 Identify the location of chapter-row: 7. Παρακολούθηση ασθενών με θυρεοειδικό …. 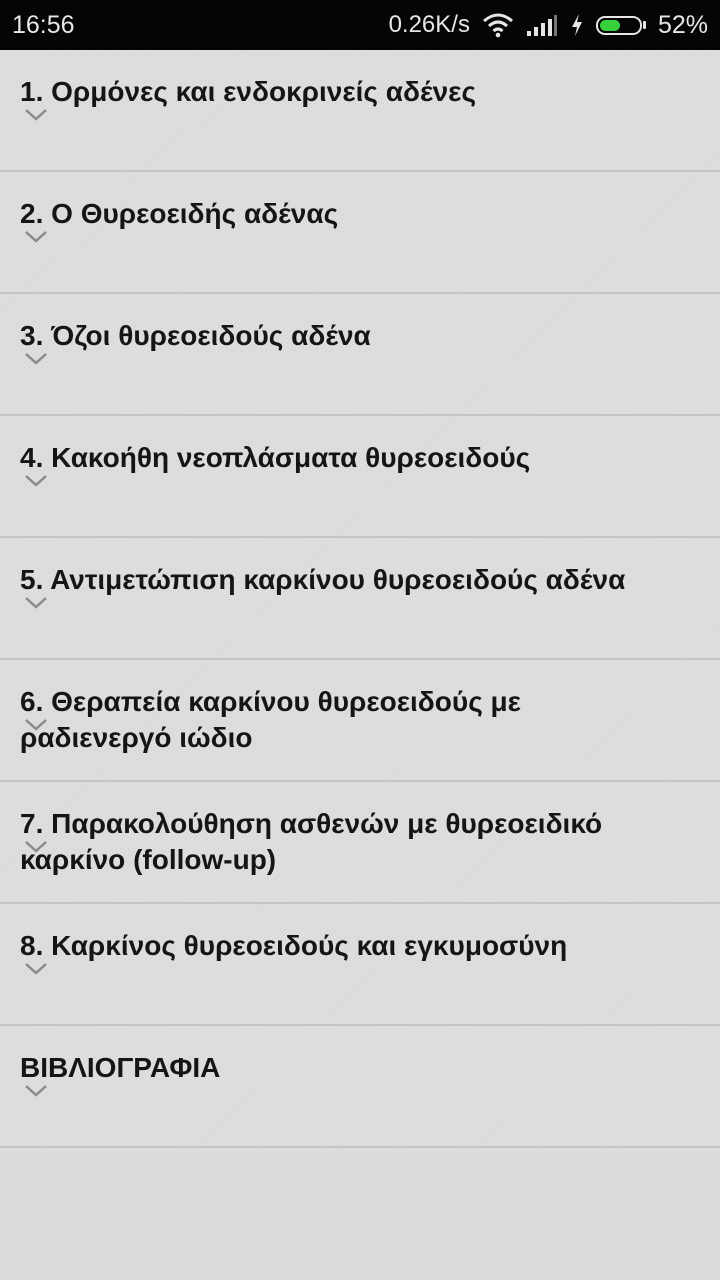
(360, 843).